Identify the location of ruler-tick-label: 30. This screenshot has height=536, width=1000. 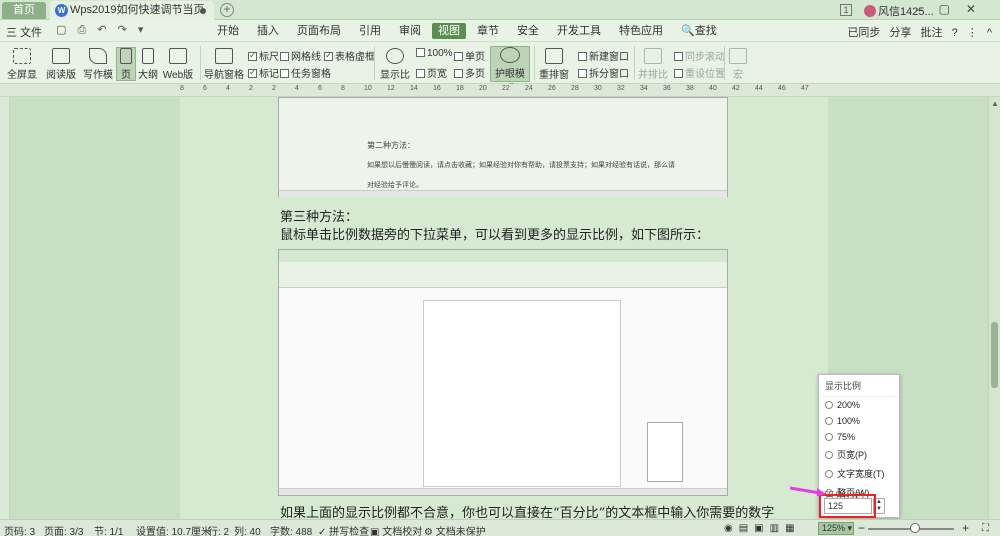
(598, 88).